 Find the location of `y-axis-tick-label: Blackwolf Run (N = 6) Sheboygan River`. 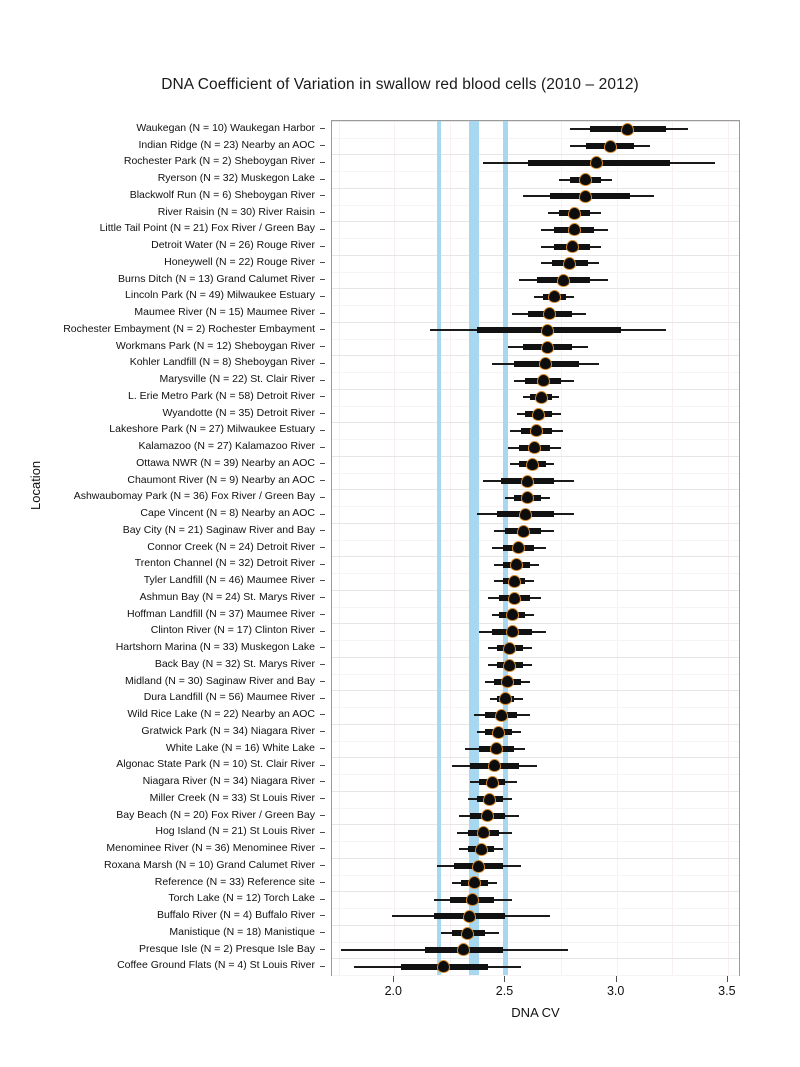

y-axis-tick-label: Blackwolf Run (N = 6) Sheboygan River is located at coordinates (222, 194).